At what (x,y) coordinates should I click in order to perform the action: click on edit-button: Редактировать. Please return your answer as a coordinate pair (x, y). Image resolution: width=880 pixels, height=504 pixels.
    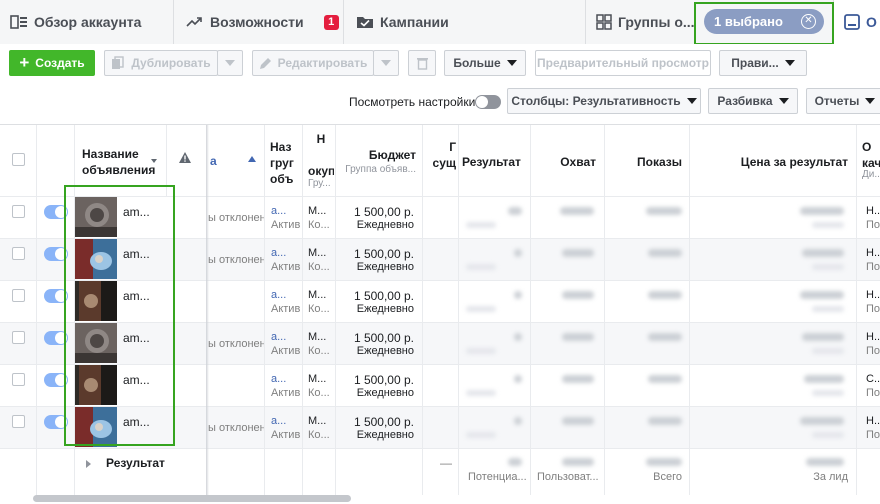
    Looking at the image, I should click on (313, 63).